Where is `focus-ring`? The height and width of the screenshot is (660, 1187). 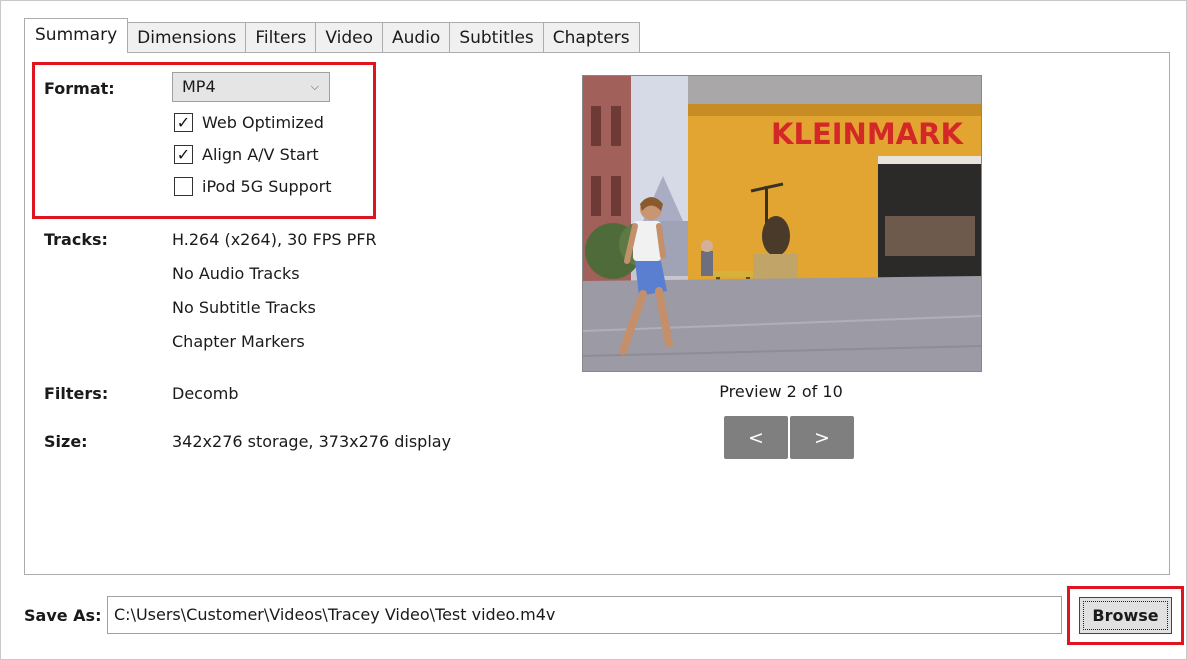 focus-ring is located at coordinates (1125, 615).